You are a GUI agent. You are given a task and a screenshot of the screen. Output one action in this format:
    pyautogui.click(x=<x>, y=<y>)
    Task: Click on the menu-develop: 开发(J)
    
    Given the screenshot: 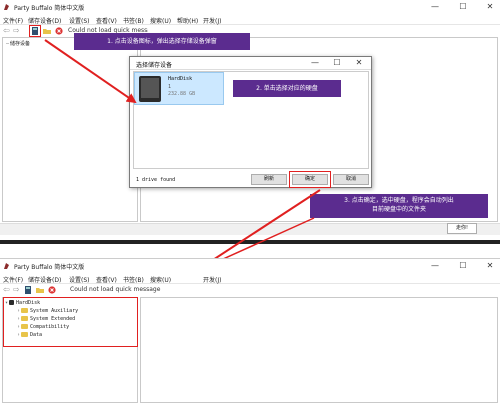 What is the action you would take?
    pyautogui.click(x=212, y=20)
    